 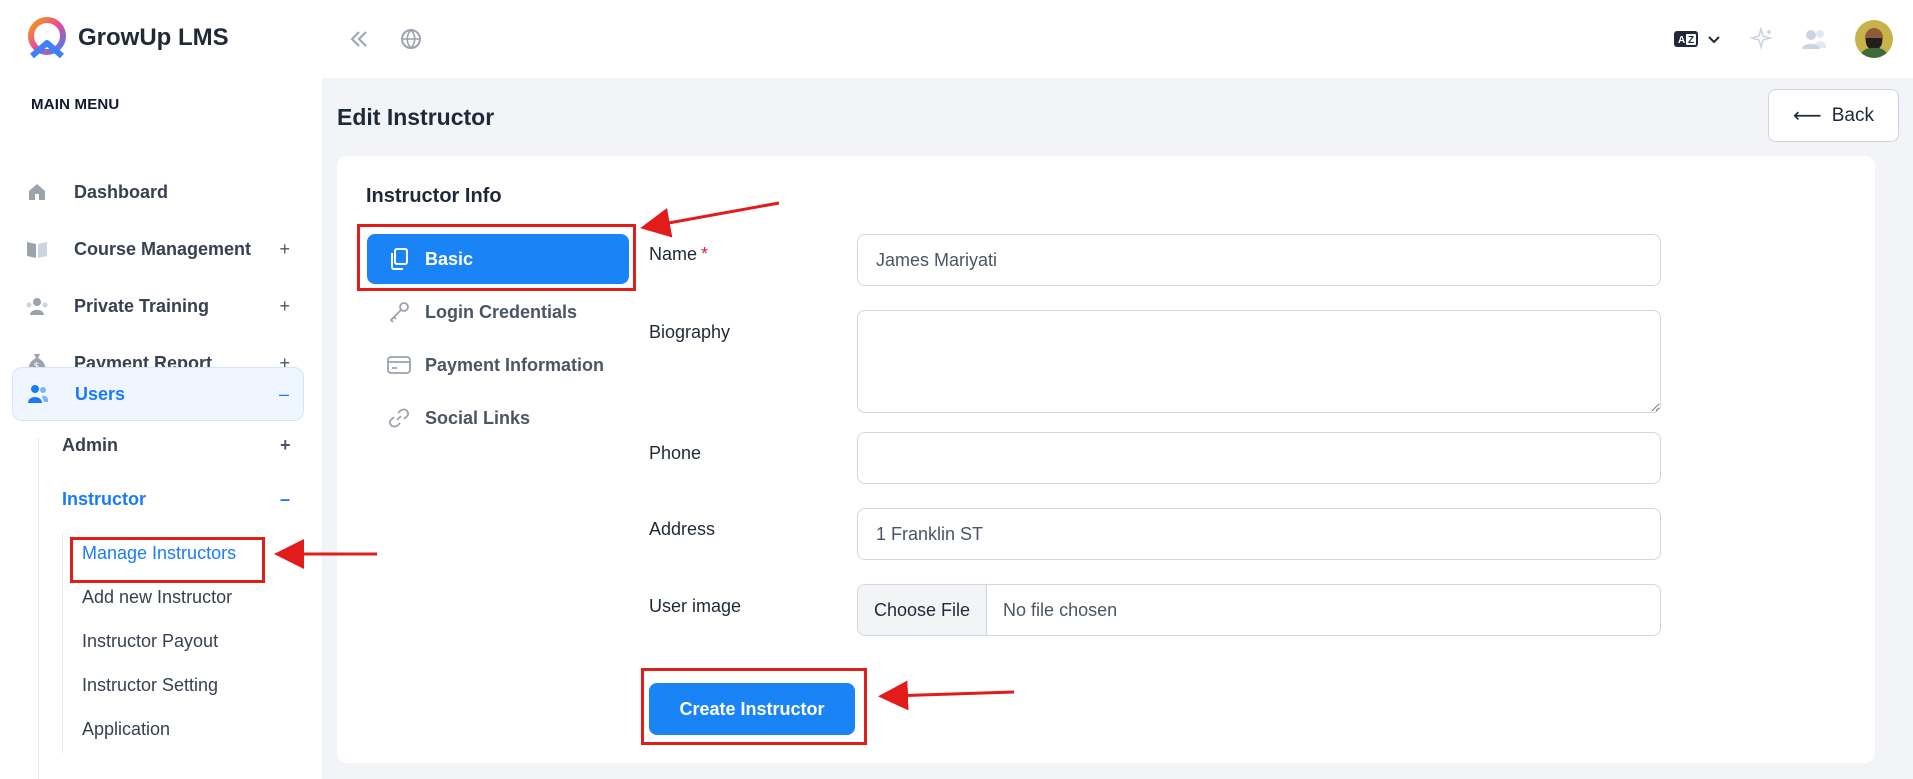 What do you see at coordinates (1259, 361) in the screenshot?
I see `biography-textarea` at bounding box center [1259, 361].